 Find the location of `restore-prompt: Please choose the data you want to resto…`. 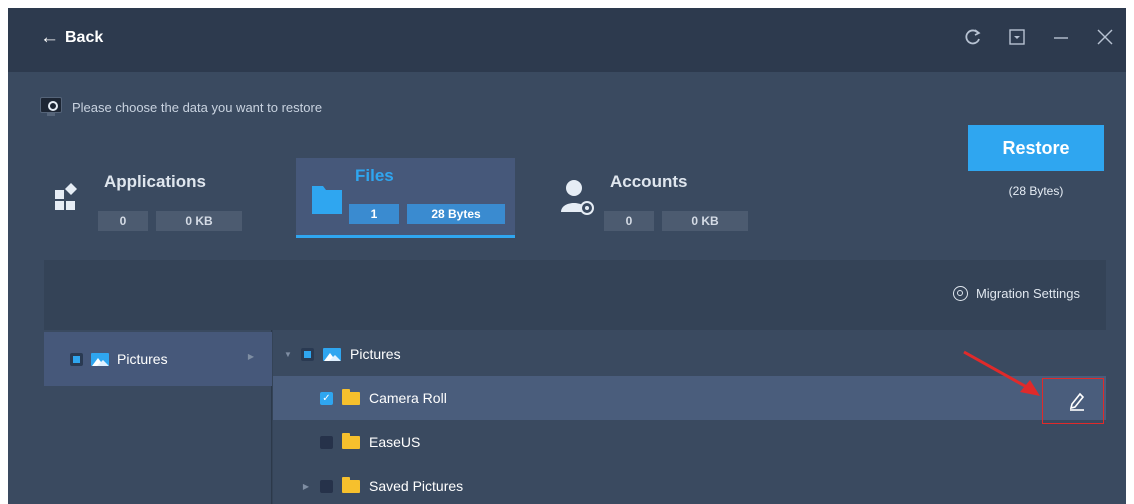

restore-prompt: Please choose the data you want to resto… is located at coordinates (181, 107).